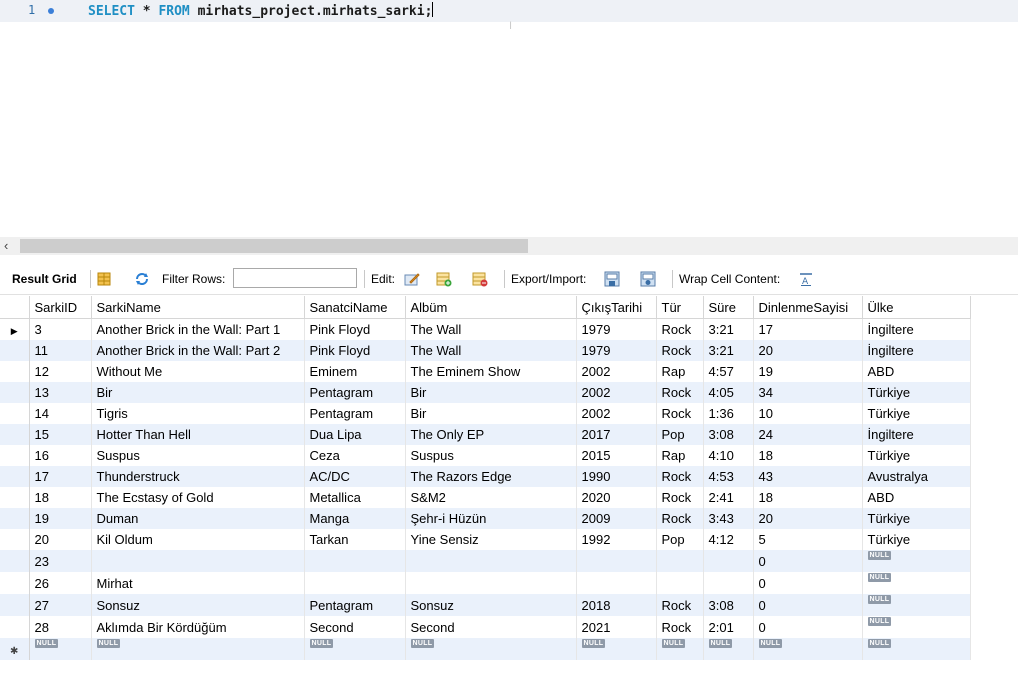 The height and width of the screenshot is (673, 1018). Describe the element at coordinates (491, 497) in the screenshot. I see `table-cell: S&M2` at that location.